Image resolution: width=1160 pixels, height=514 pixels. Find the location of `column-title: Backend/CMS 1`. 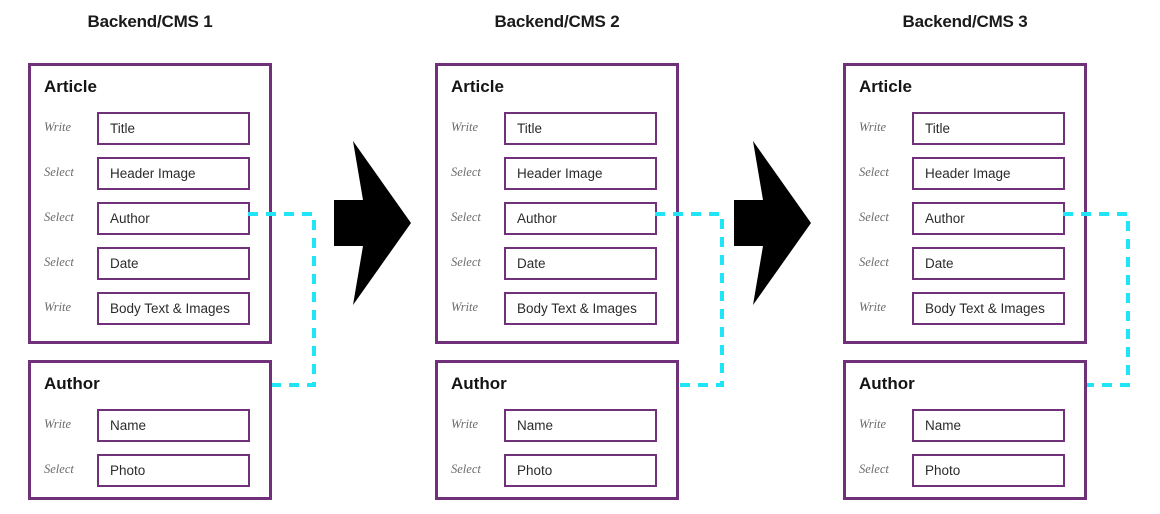

column-title: Backend/CMS 1 is located at coordinates (150, 21).